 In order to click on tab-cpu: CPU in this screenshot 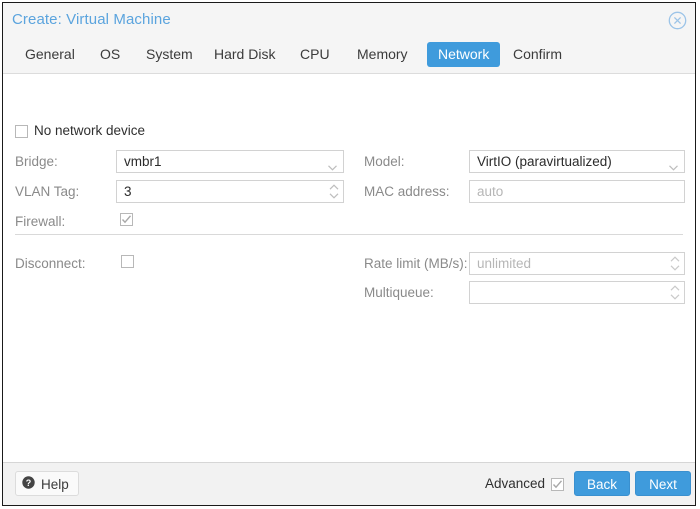, I will do `click(315, 54)`.